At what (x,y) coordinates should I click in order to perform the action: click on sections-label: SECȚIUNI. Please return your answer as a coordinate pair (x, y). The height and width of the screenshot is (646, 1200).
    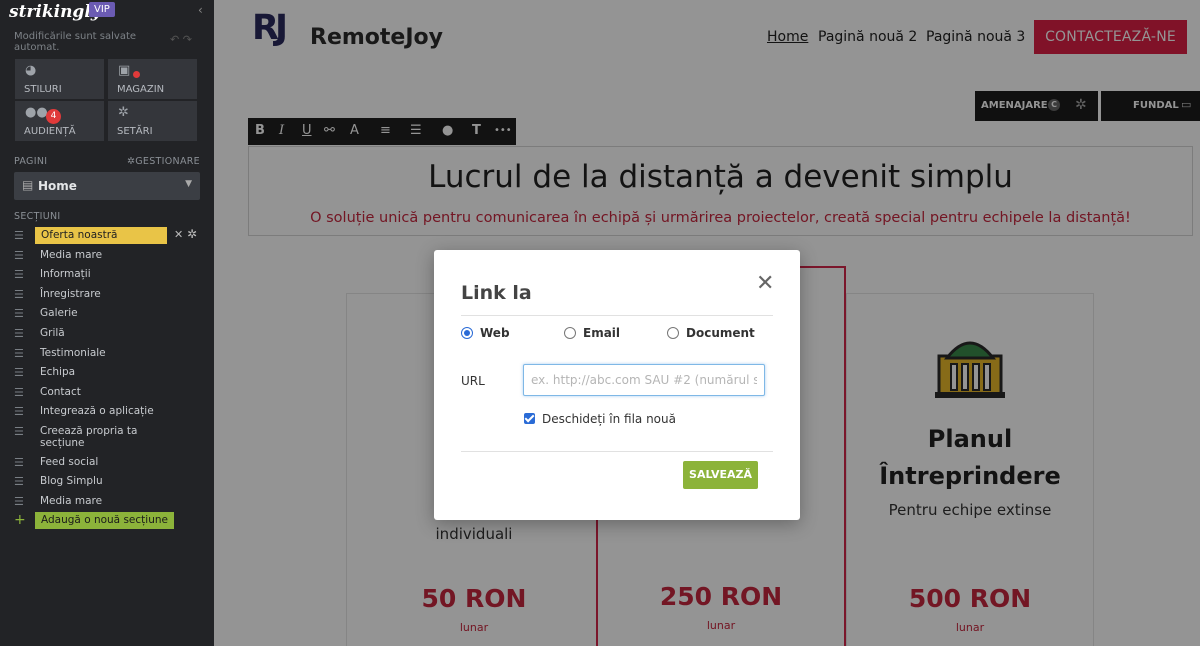
    Looking at the image, I should click on (37, 216).